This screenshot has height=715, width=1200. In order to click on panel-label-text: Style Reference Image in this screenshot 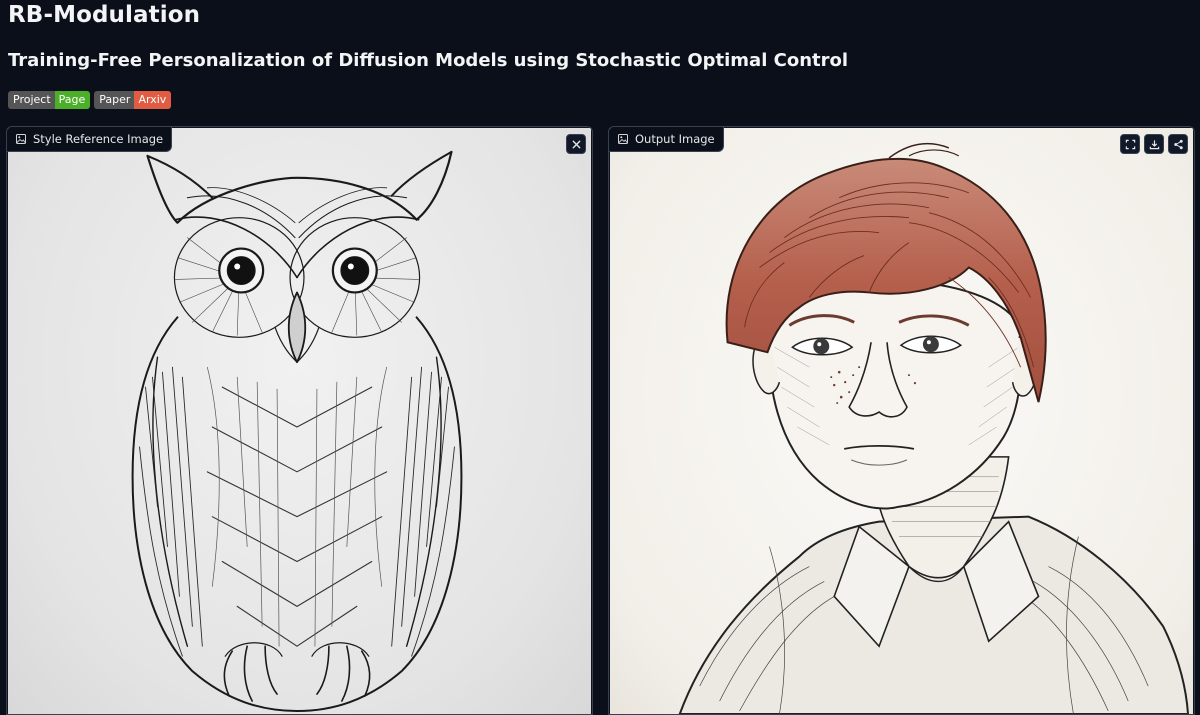, I will do `click(98, 139)`.